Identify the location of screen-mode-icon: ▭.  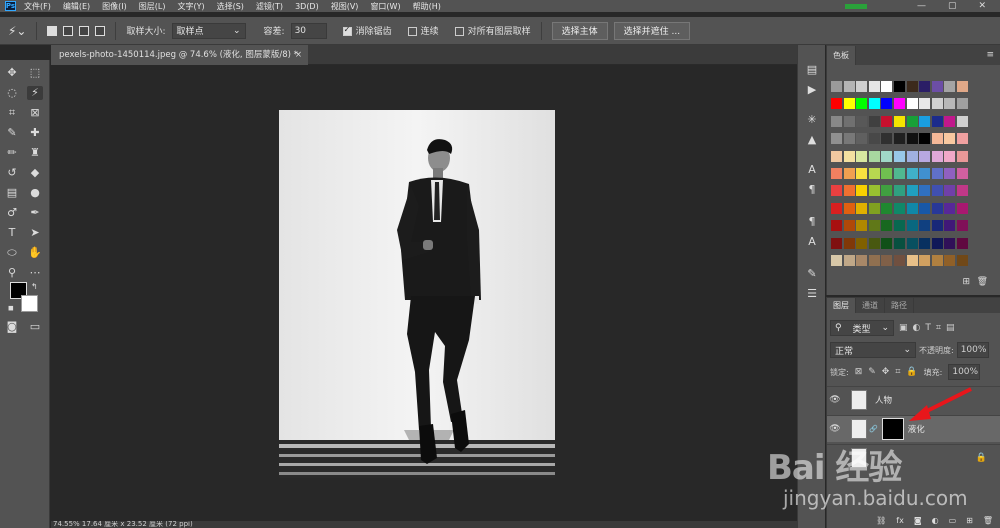
(35, 327).